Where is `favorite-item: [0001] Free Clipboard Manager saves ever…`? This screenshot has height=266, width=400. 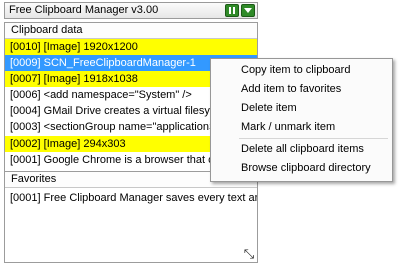
favorite-item: [0001] Free Clipboard Manager saves ever… is located at coordinates (131, 198).